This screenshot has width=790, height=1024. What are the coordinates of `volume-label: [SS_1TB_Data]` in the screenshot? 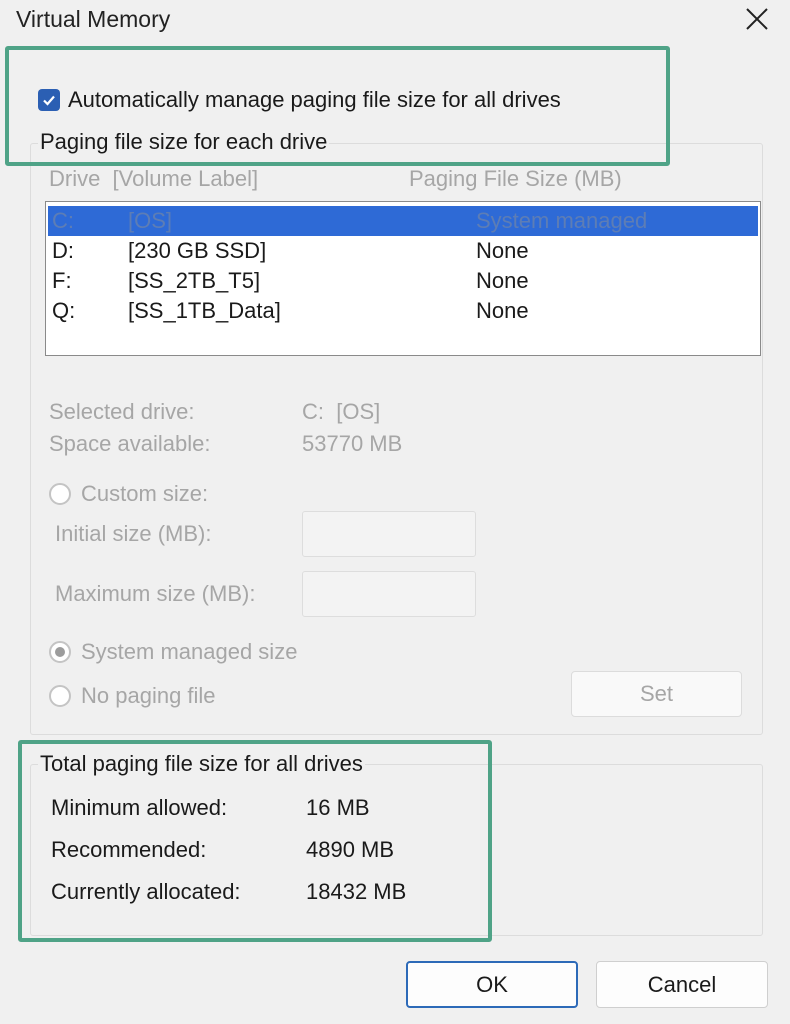 It's located at (204, 310).